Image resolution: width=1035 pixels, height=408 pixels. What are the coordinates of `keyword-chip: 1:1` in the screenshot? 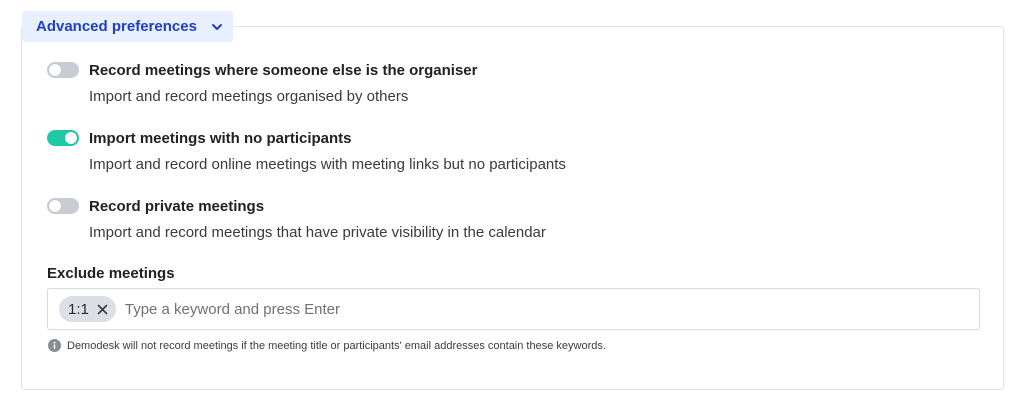 It's located at (87, 309).